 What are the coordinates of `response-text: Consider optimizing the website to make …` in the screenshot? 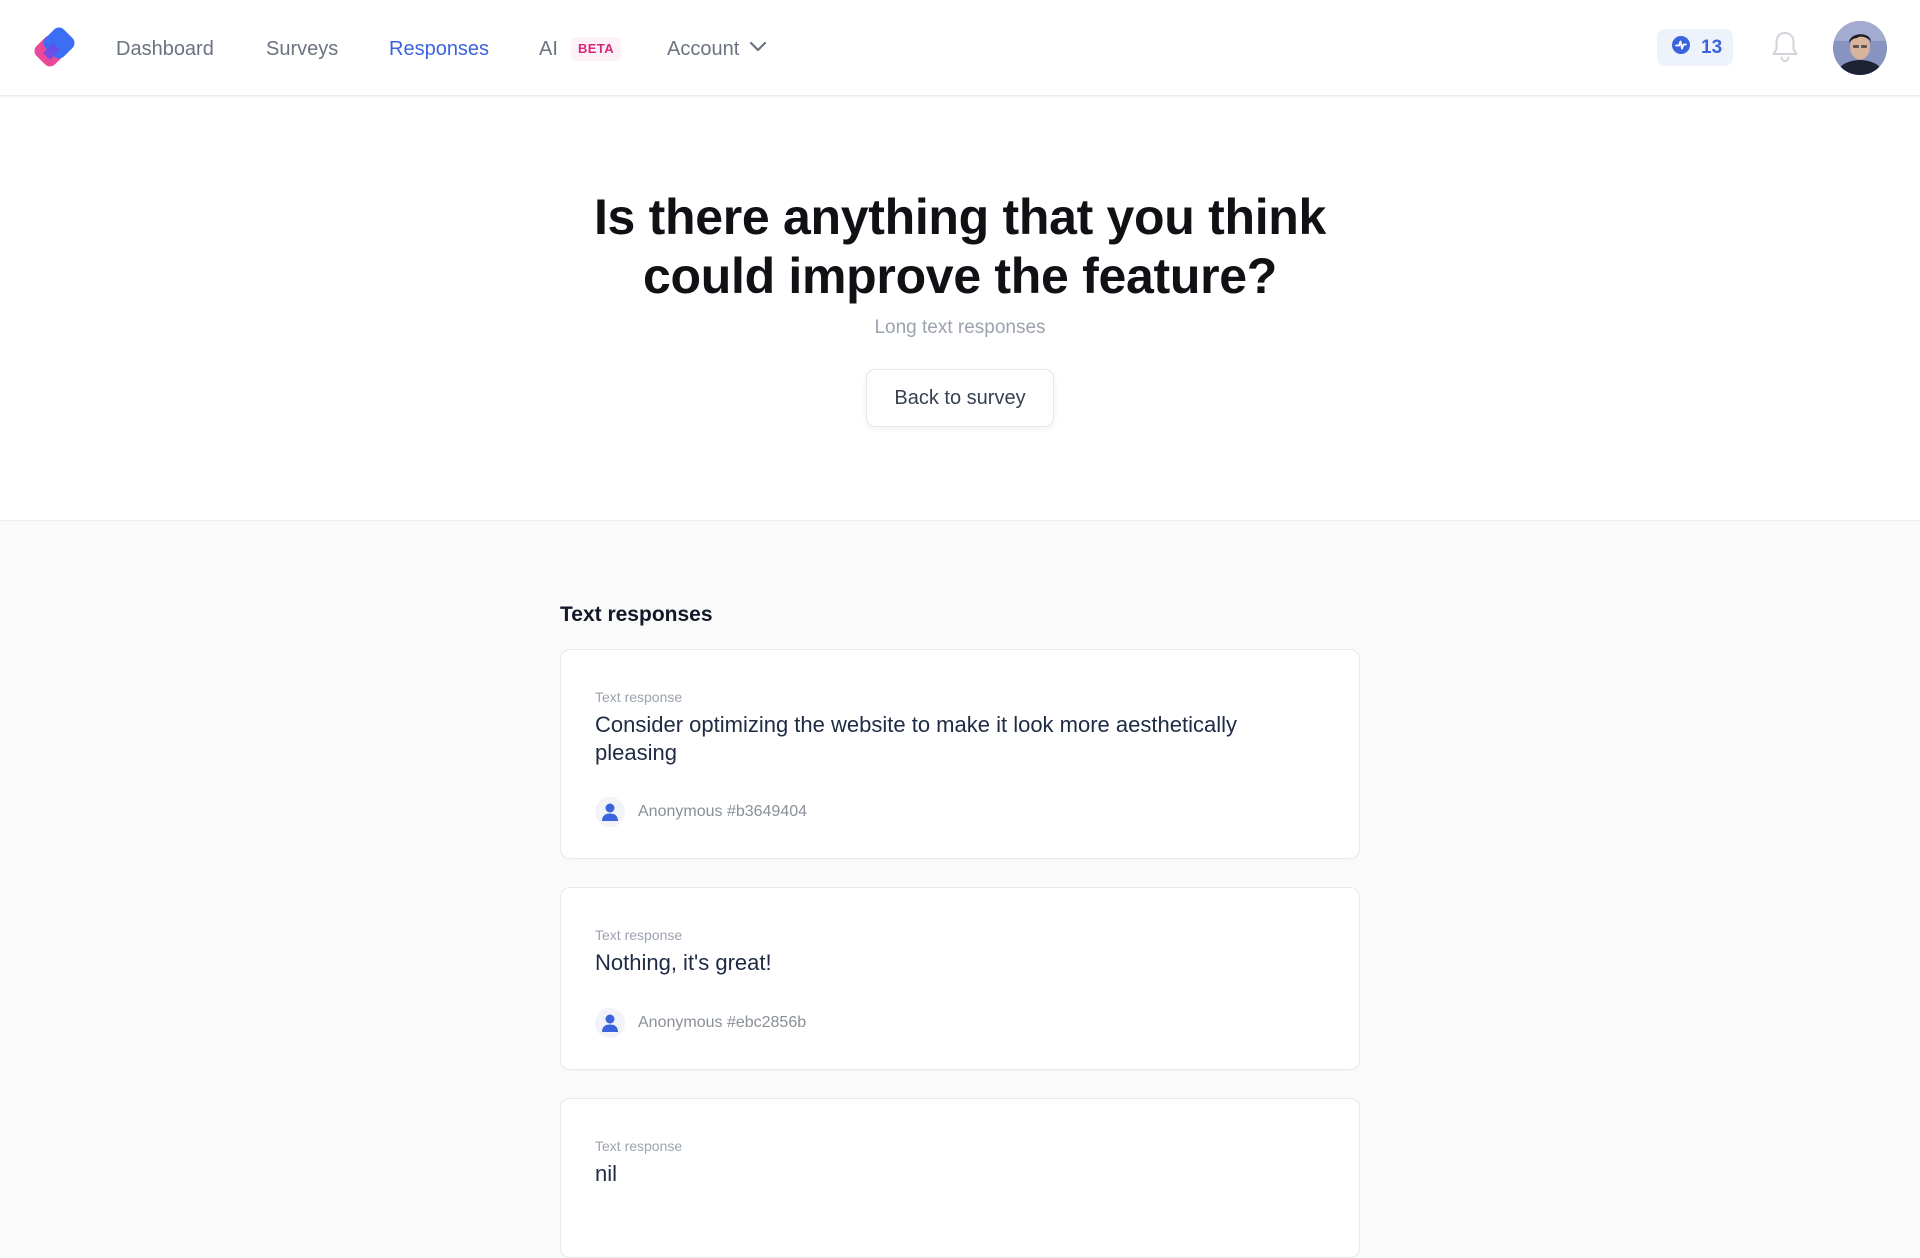 It's located at (916, 738).